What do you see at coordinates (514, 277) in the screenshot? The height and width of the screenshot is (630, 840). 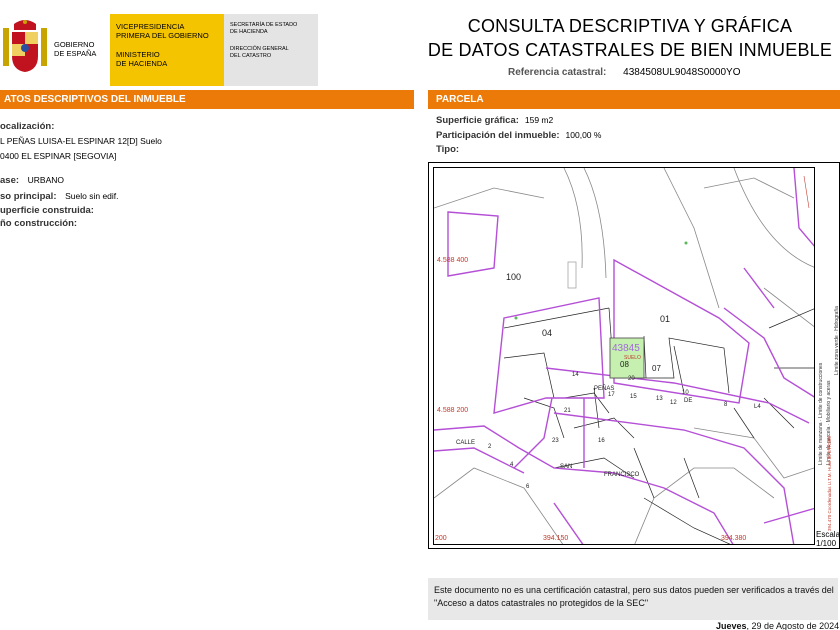 I see `map-label-100: 100` at bounding box center [514, 277].